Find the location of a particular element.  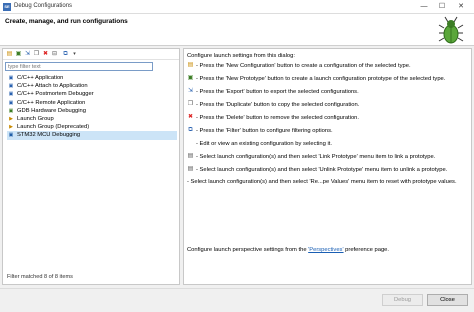

tree-item-c-attach: ▣ C/C++ Attach to Application is located at coordinates (92, 86).